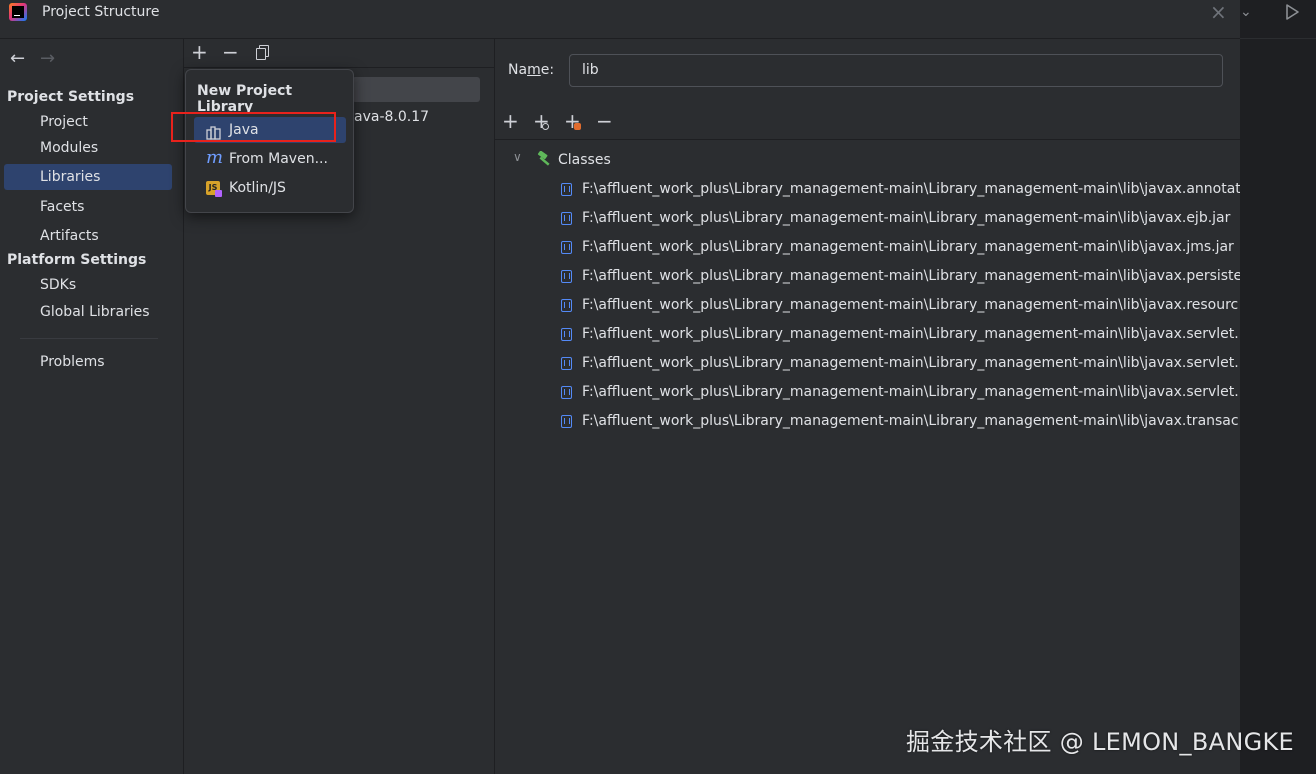  I want to click on close-icon: ×, so click(1218, 12).